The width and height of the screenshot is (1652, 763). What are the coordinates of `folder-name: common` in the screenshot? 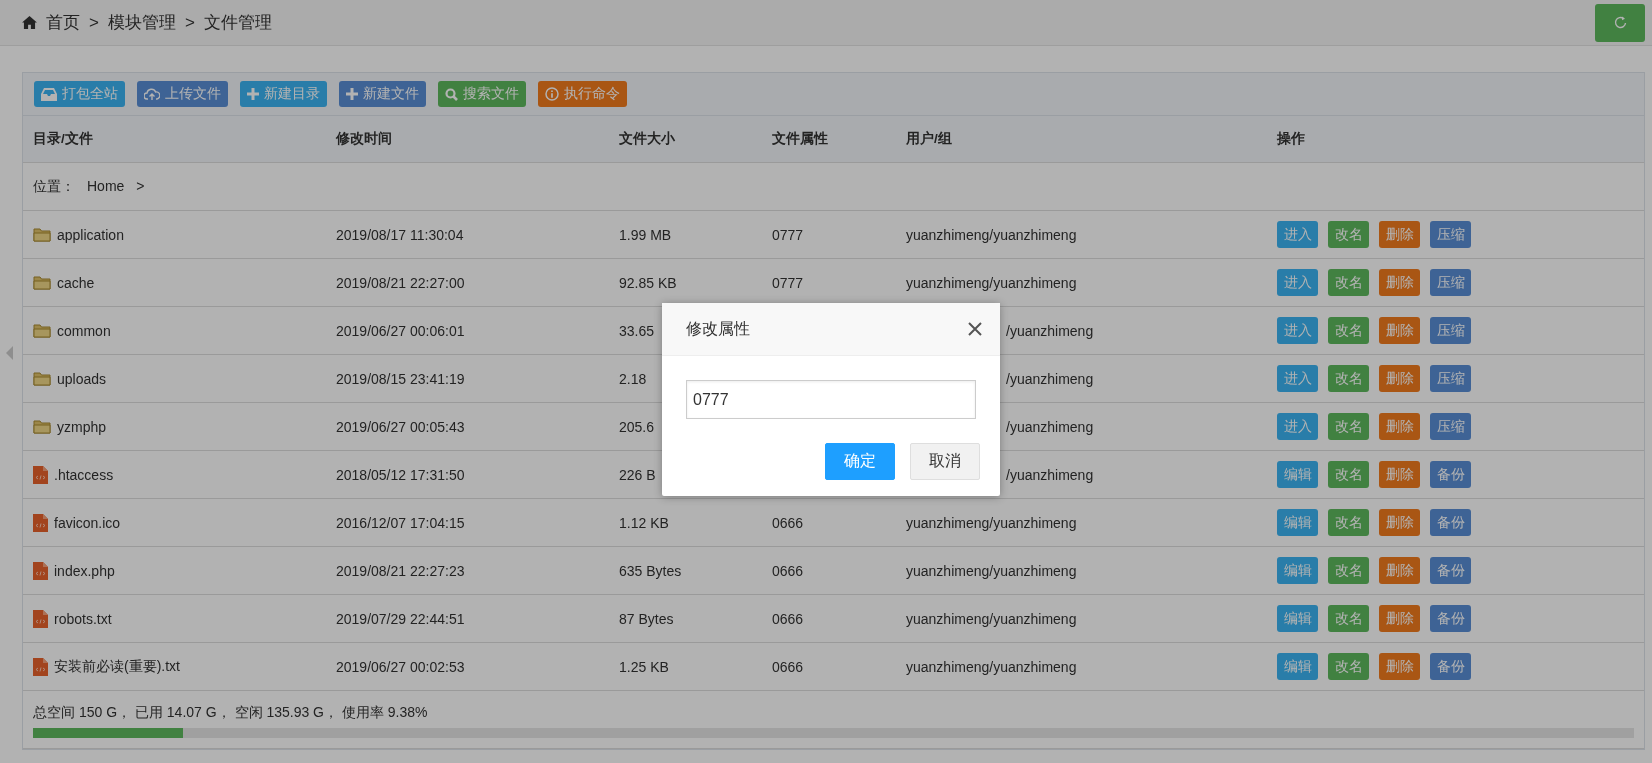 It's located at (84, 330).